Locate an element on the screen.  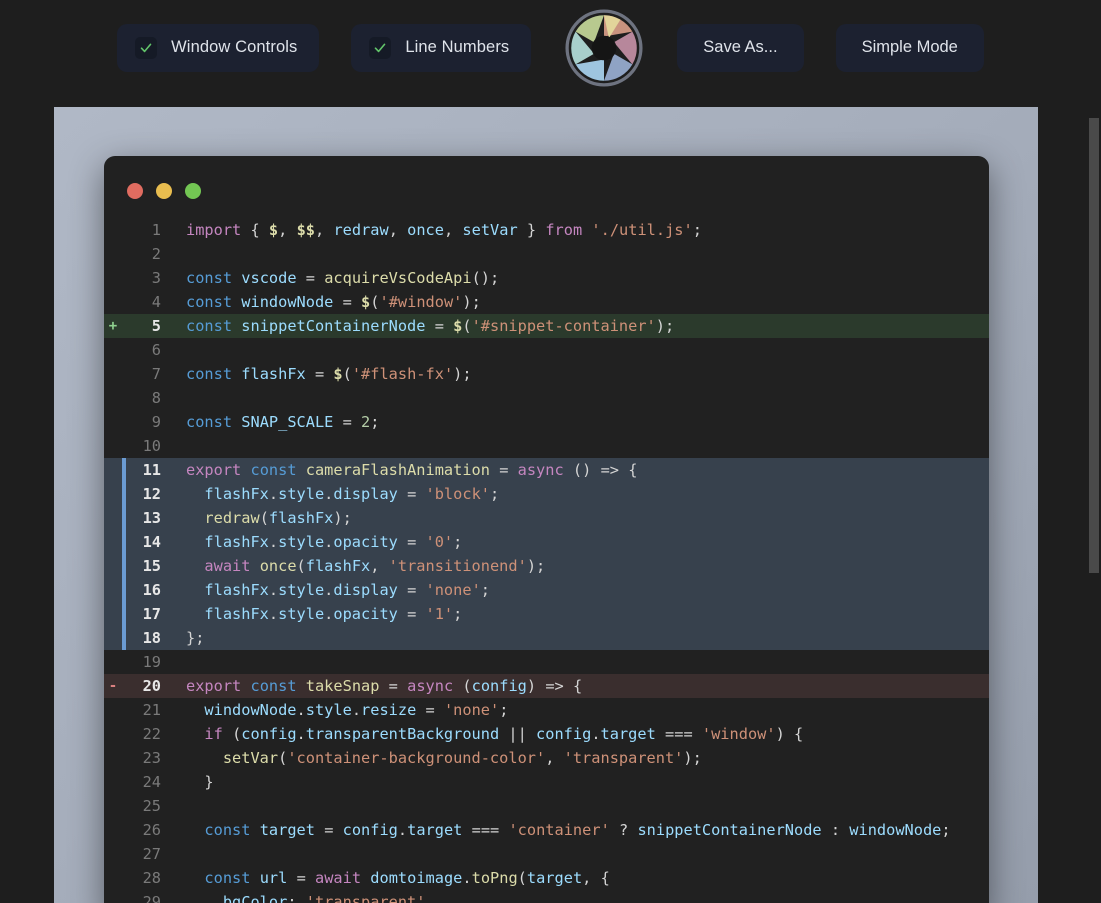
line-number: 29 is located at coordinates (151, 898).